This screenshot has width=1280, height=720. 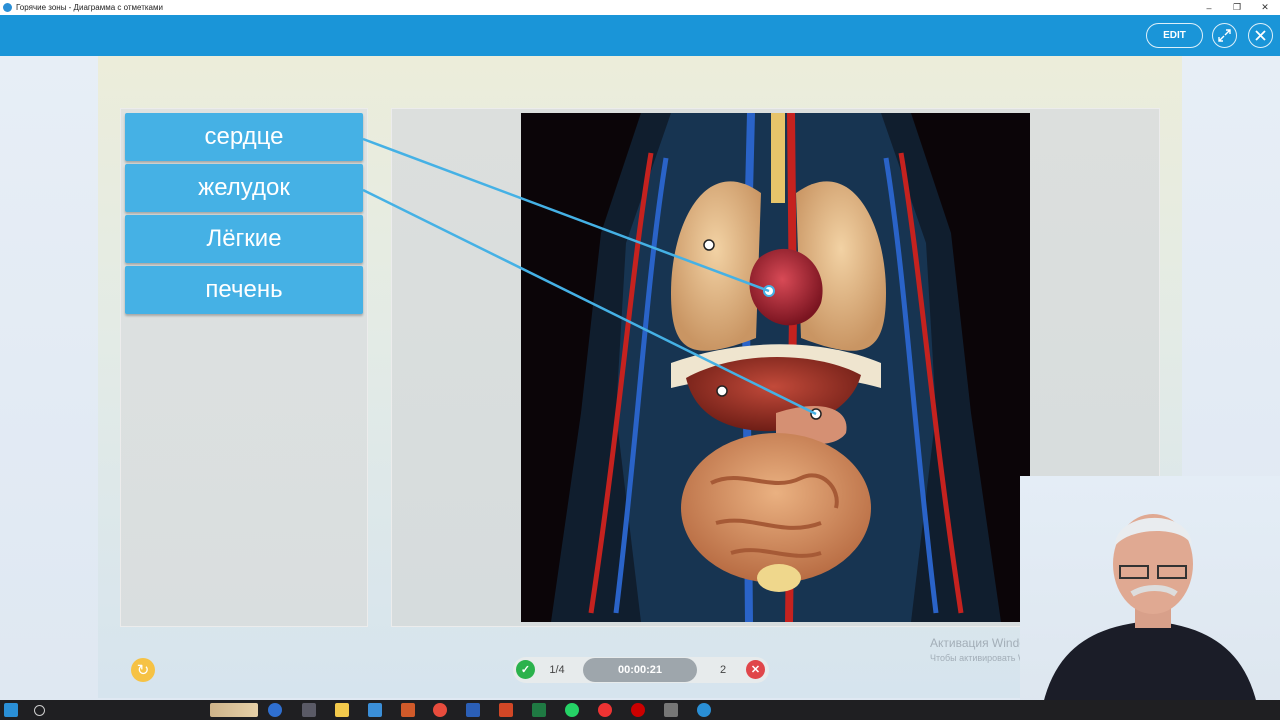 I want to click on timer: 00:00:21, so click(x=640, y=670).